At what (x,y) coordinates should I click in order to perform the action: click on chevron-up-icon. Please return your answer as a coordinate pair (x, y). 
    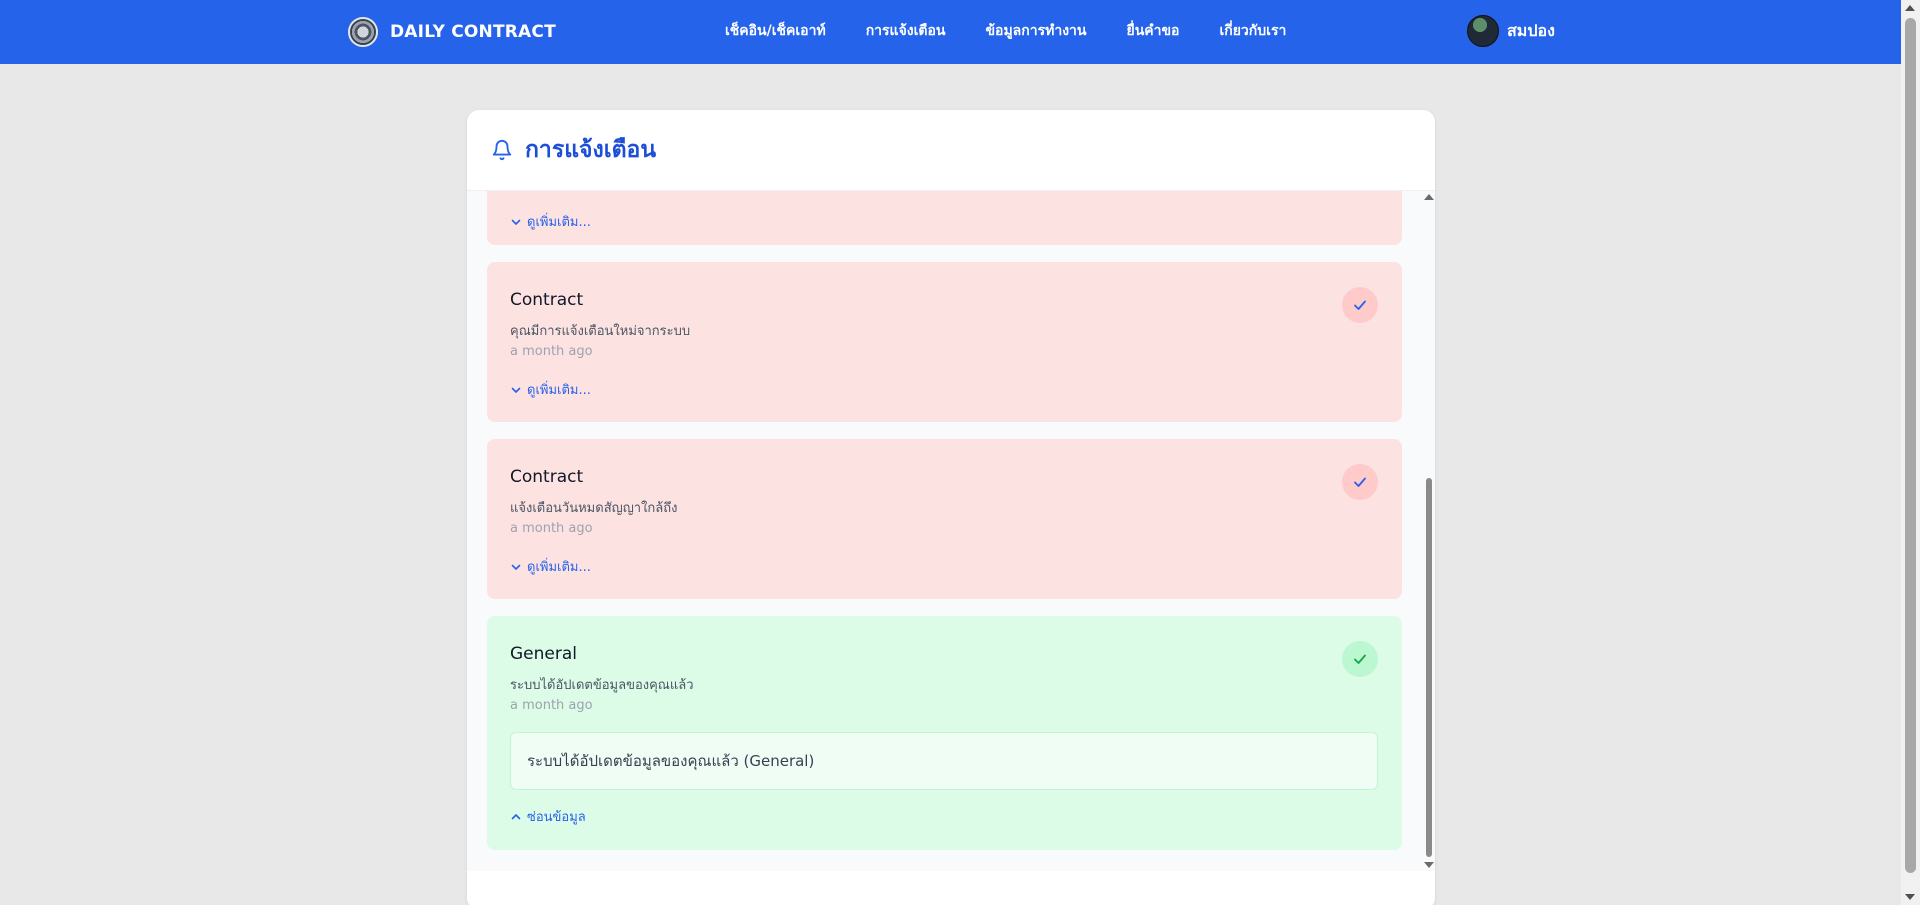
    Looking at the image, I should click on (516, 816).